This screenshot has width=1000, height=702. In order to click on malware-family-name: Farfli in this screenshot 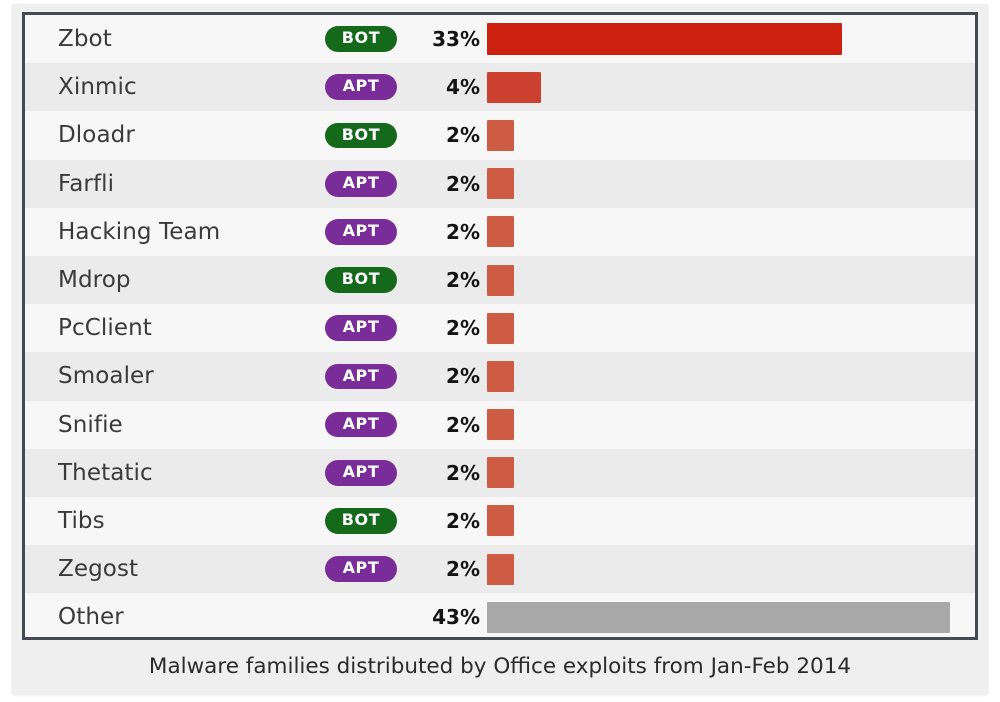, I will do `click(86, 183)`.